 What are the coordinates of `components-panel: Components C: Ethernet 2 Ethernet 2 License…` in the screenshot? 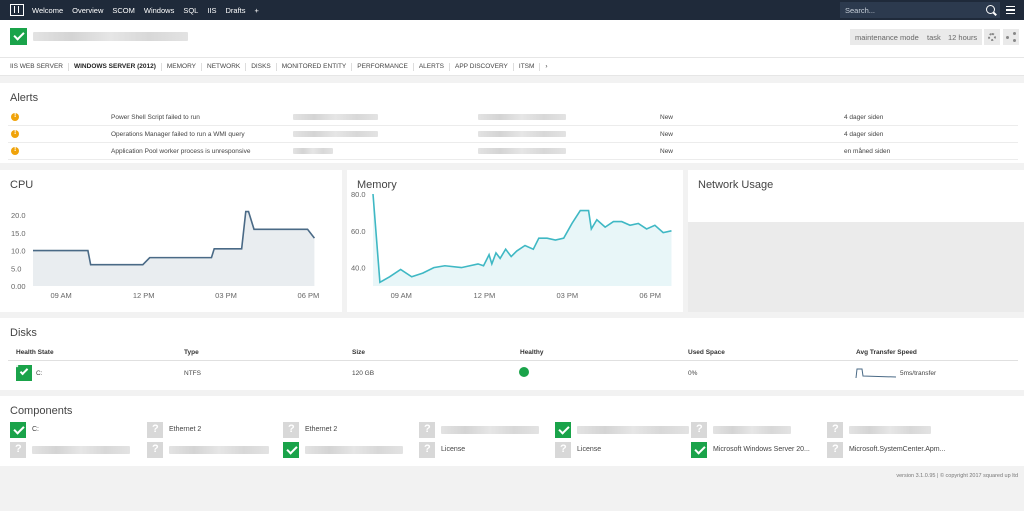 It's located at (512, 431).